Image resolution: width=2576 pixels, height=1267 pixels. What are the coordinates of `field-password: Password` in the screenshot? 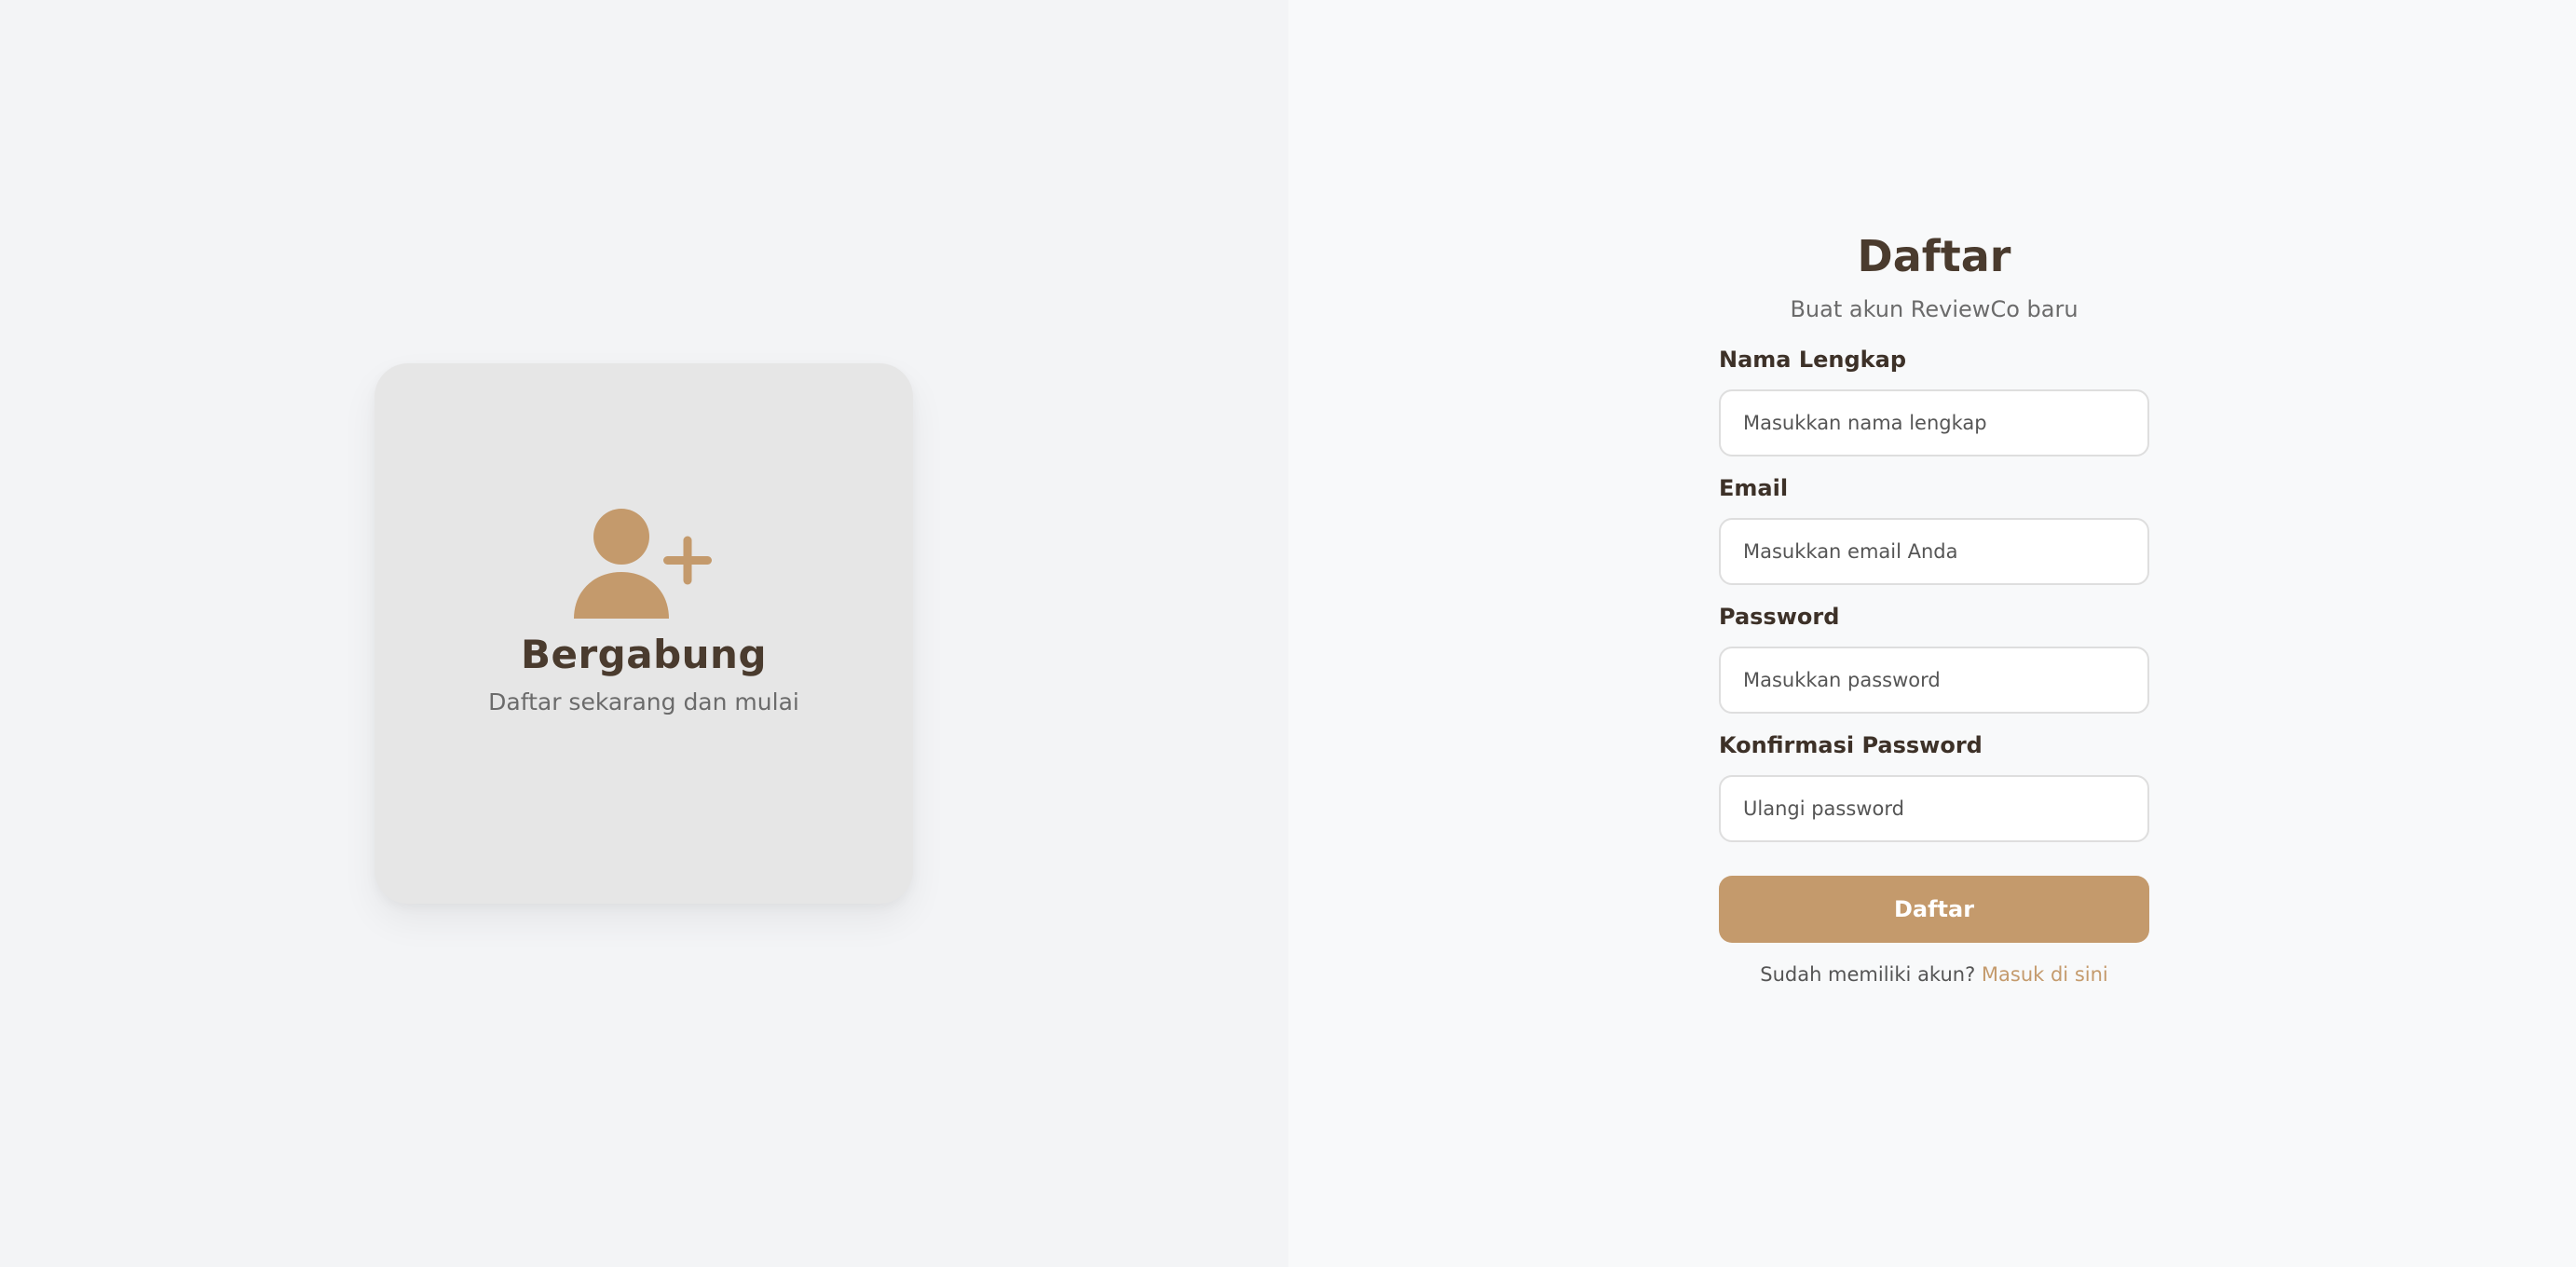 It's located at (1934, 656).